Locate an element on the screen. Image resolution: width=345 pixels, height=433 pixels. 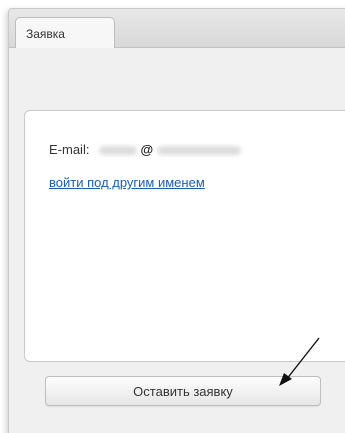
tab-request: Заявка is located at coordinates (65, 32).